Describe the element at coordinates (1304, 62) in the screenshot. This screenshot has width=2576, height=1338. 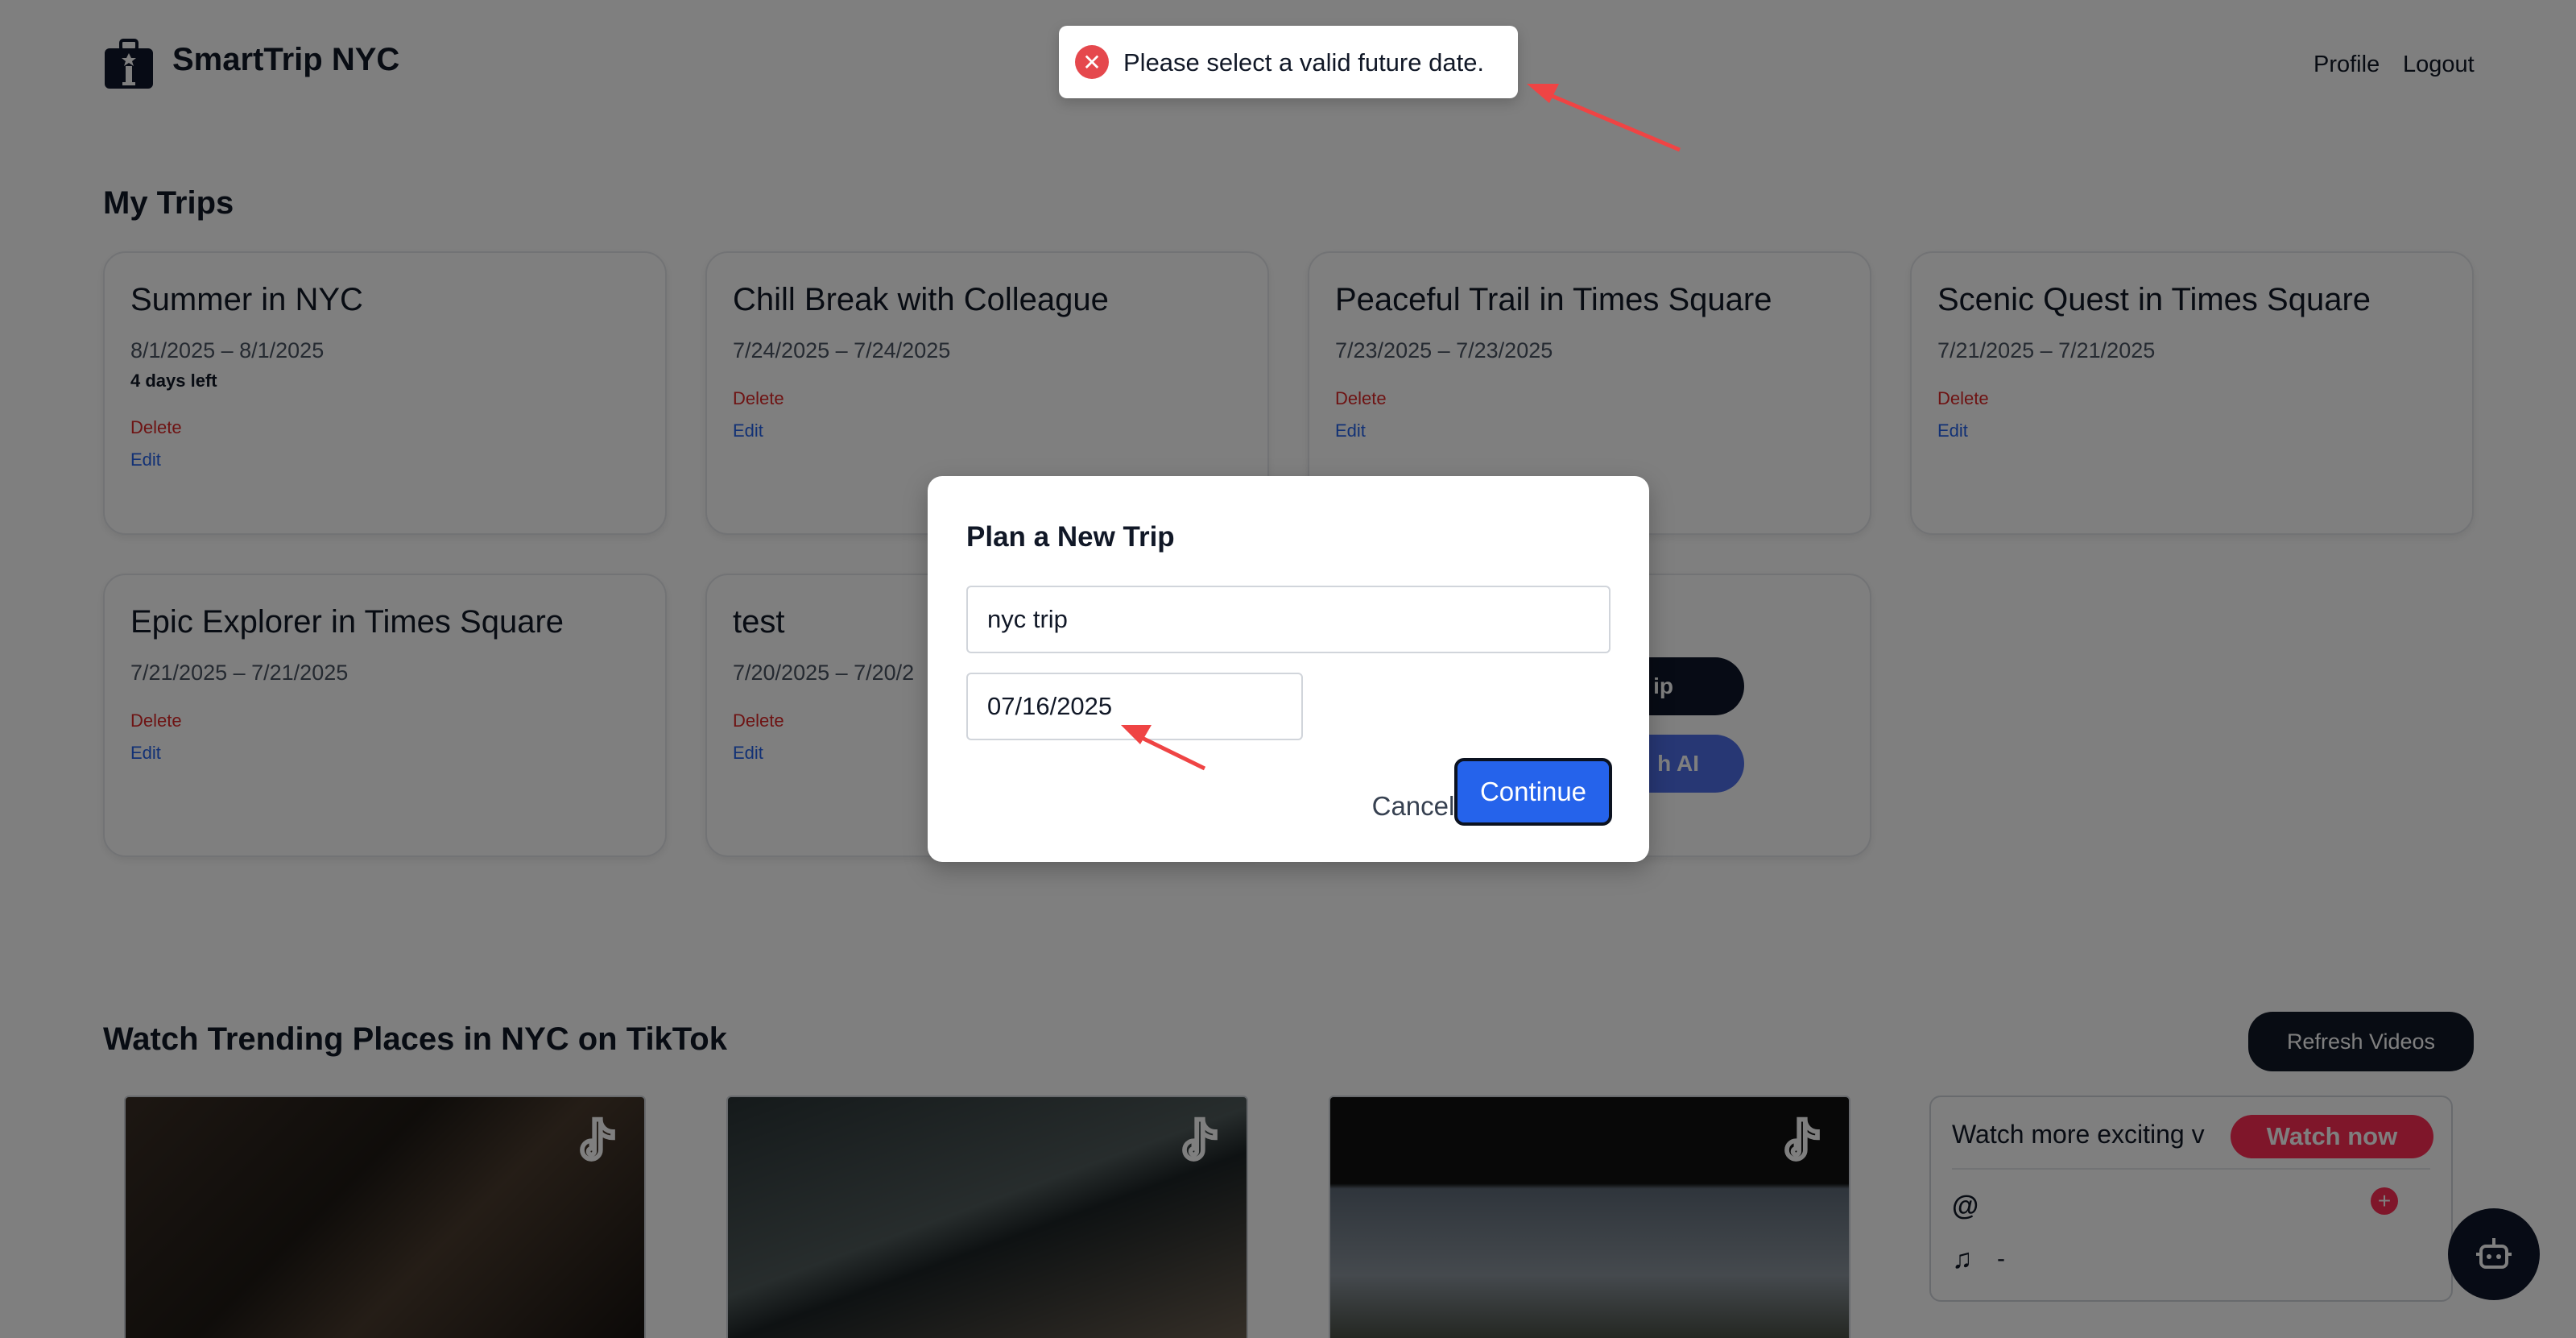
I see `toast-message: Please select a valid future date.` at that location.